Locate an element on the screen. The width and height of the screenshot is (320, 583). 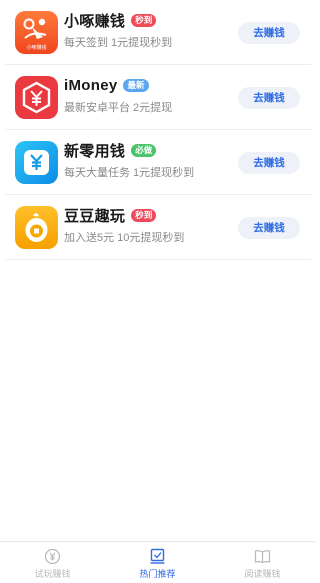
tab-label: 试玩赚钱 is located at coordinates (52, 574).